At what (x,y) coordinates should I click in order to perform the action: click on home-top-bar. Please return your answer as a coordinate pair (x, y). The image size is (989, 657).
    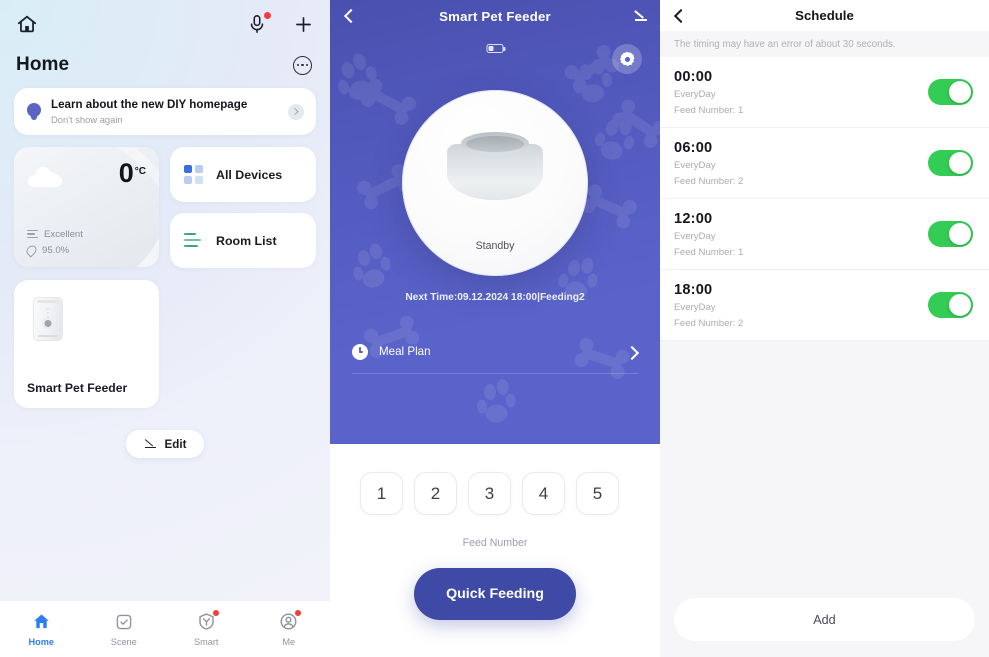
    Looking at the image, I should click on (165, 24).